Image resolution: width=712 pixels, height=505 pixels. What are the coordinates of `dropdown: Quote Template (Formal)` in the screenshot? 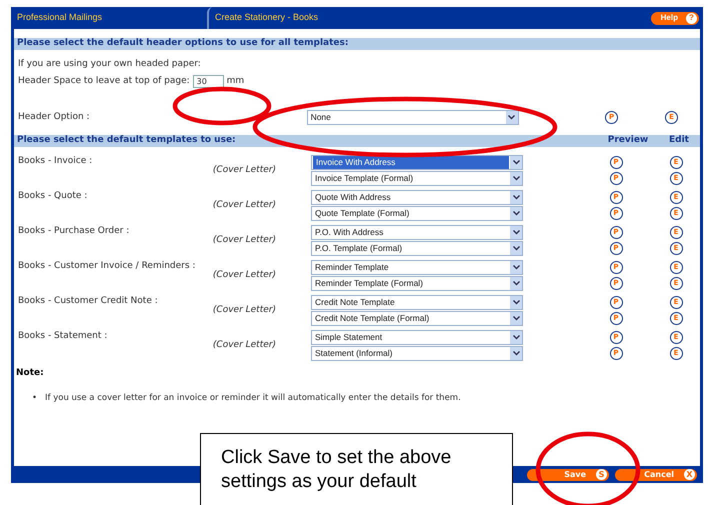 It's located at (417, 213).